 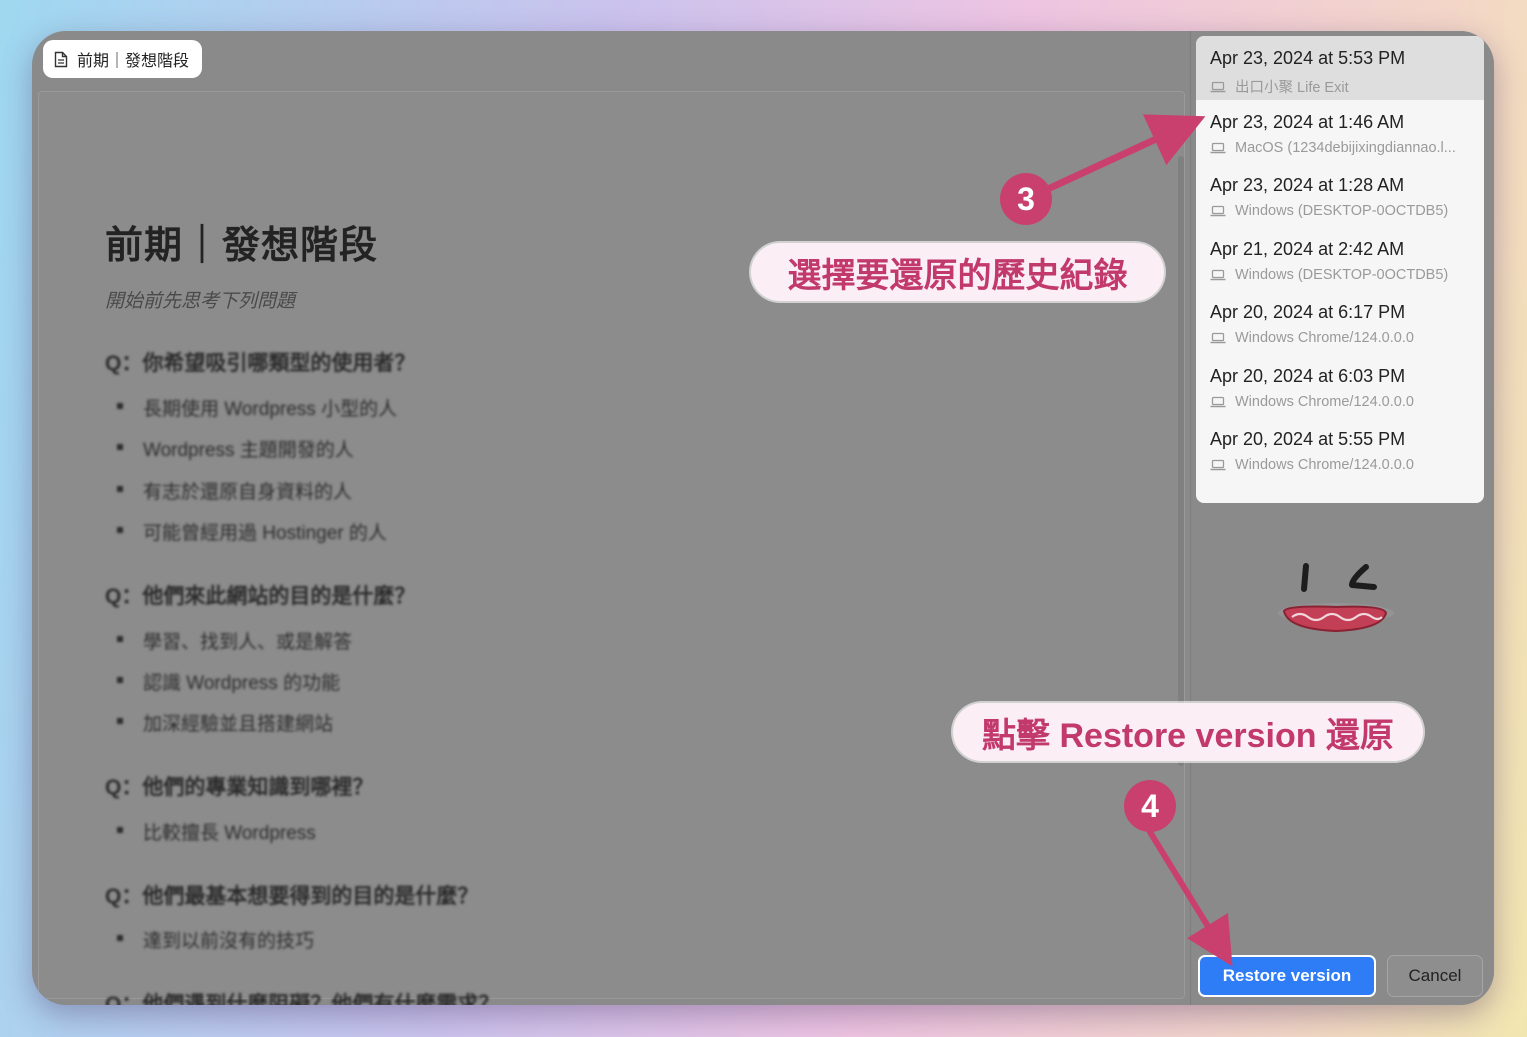 What do you see at coordinates (1188, 732) in the screenshot?
I see `callout-restore-version: 點擊 Restore version 還原` at bounding box center [1188, 732].